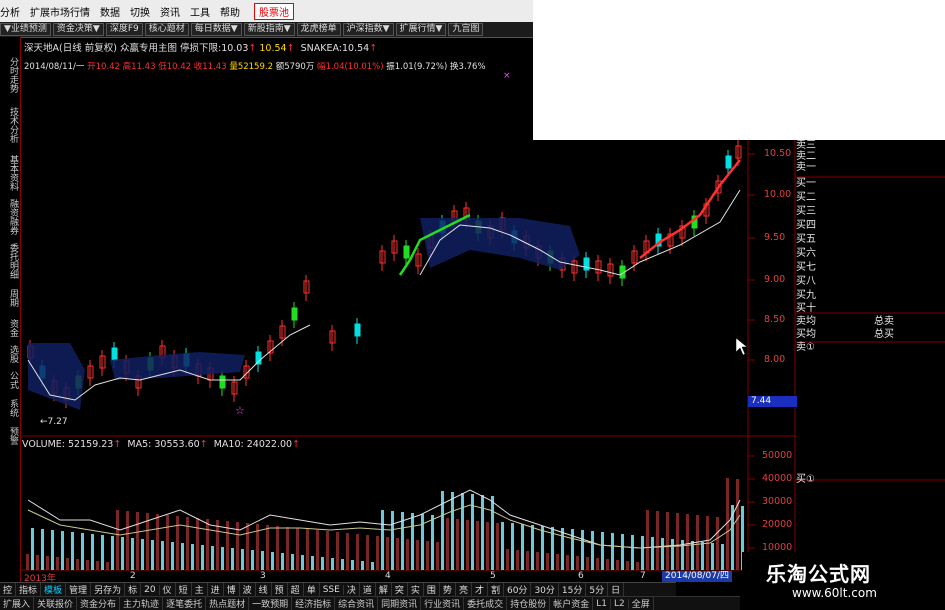 The height and width of the screenshot is (610, 945). What do you see at coordinates (400, 603) in the screenshot?
I see `info-tab: 同期资讯` at bounding box center [400, 603].